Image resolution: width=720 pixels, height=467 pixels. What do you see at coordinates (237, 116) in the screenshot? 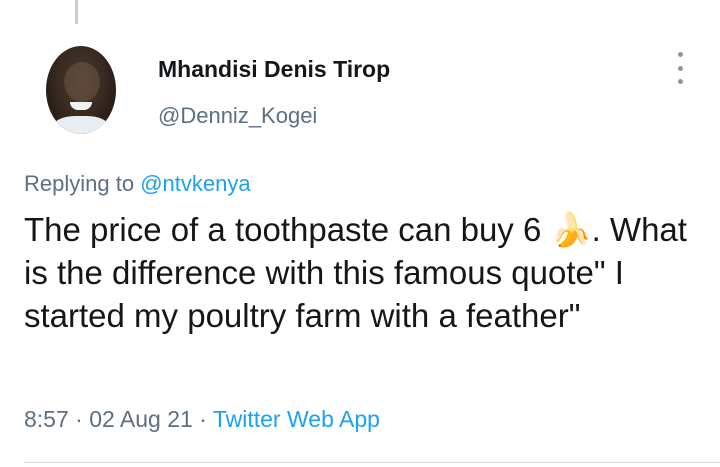
I see `author-handle: @Denniz_Kogei` at bounding box center [237, 116].